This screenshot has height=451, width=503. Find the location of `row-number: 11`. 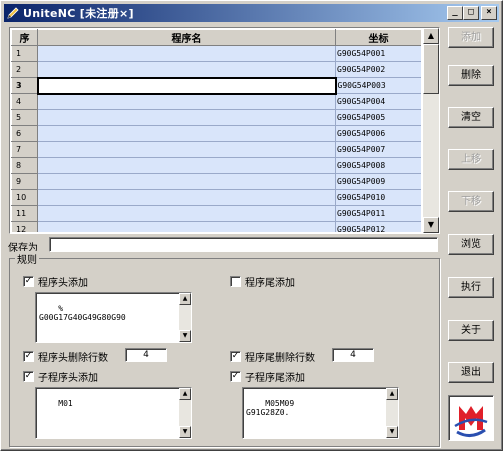

row-number: 11 is located at coordinates (24, 213).